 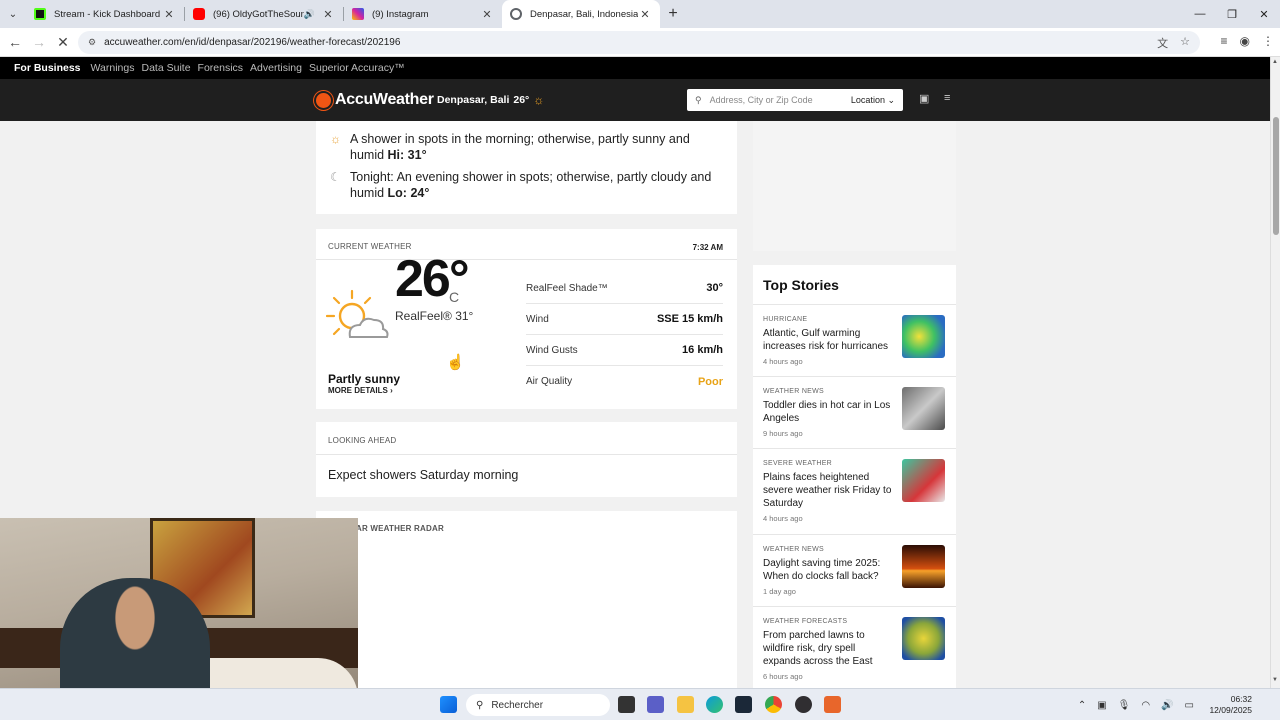 What do you see at coordinates (15, 42) in the screenshot?
I see `back-icon: ←` at bounding box center [15, 42].